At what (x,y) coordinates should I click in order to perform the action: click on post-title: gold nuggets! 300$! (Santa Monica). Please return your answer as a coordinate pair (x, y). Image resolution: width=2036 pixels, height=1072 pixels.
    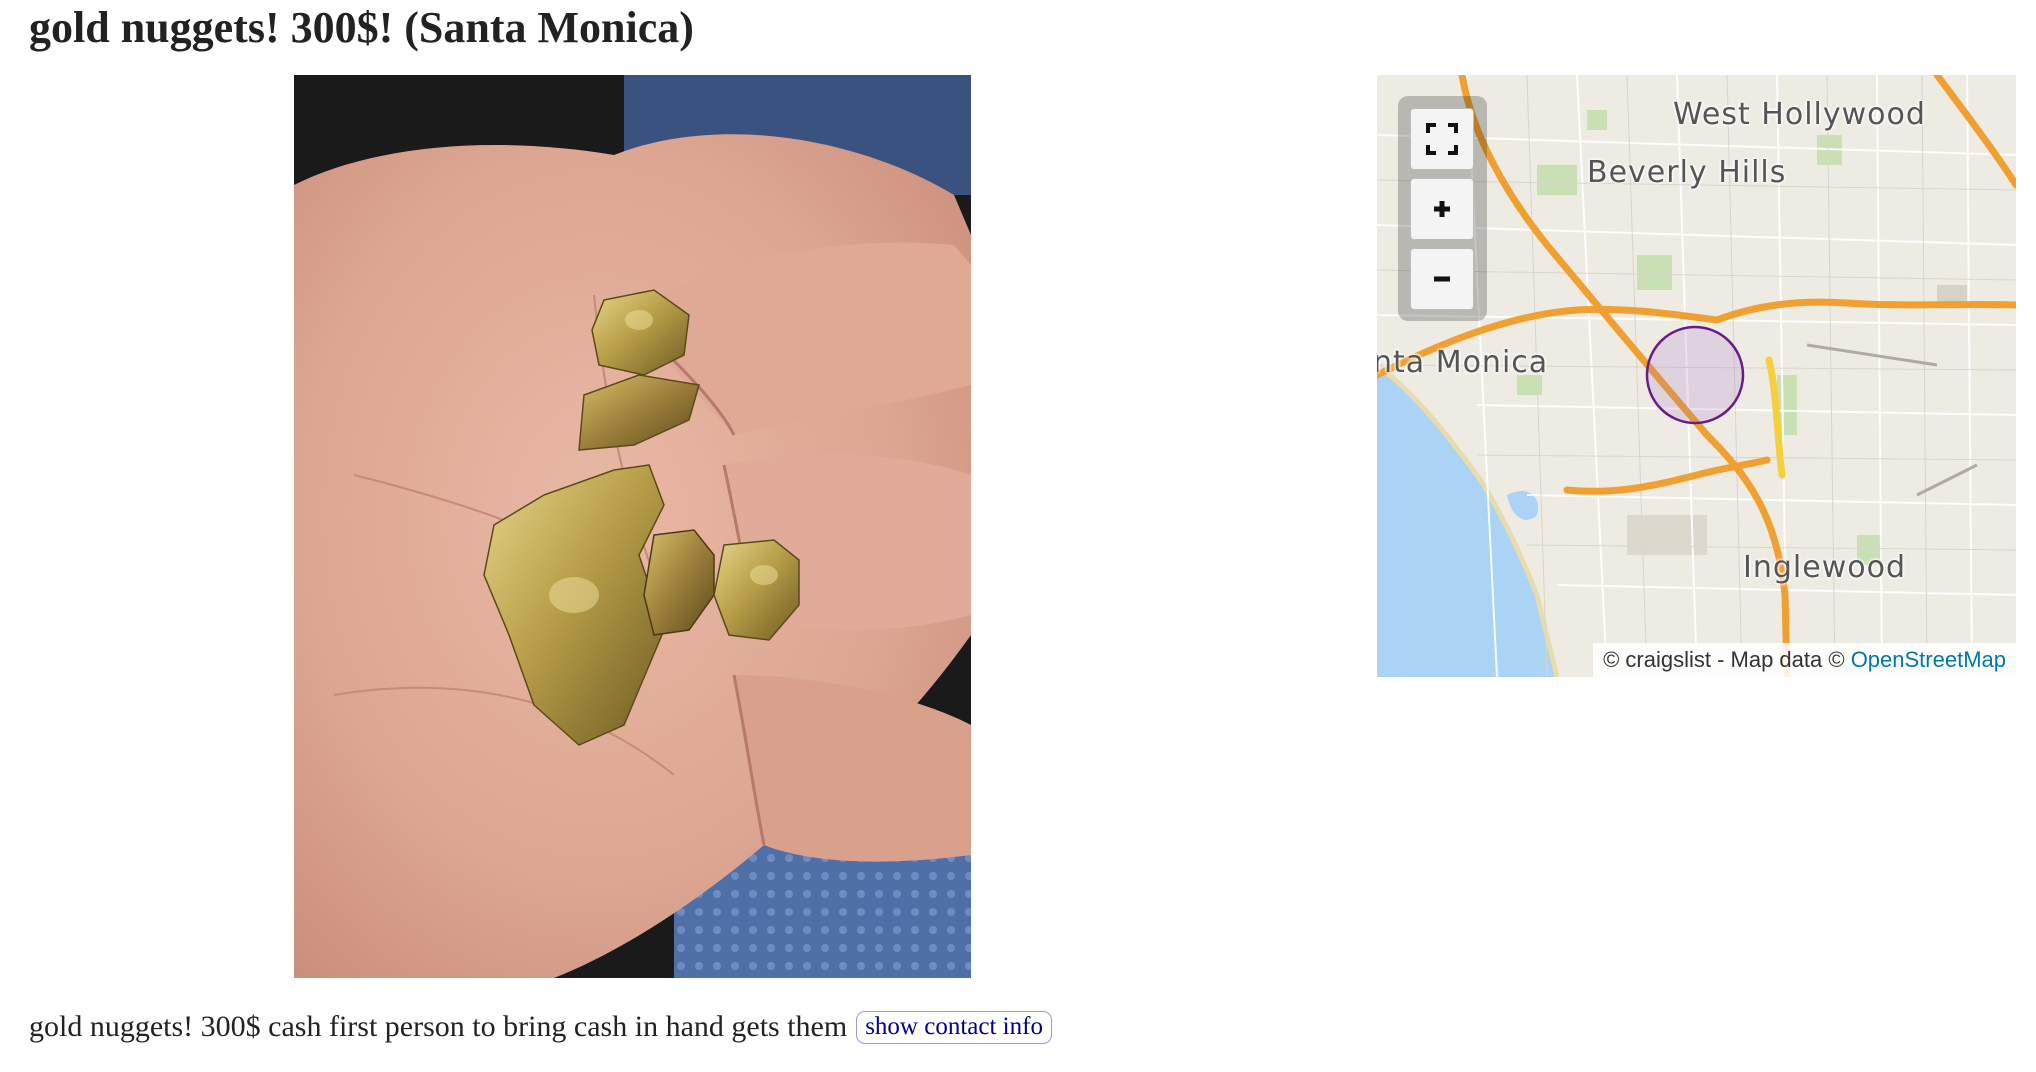
    Looking at the image, I should click on (361, 27).